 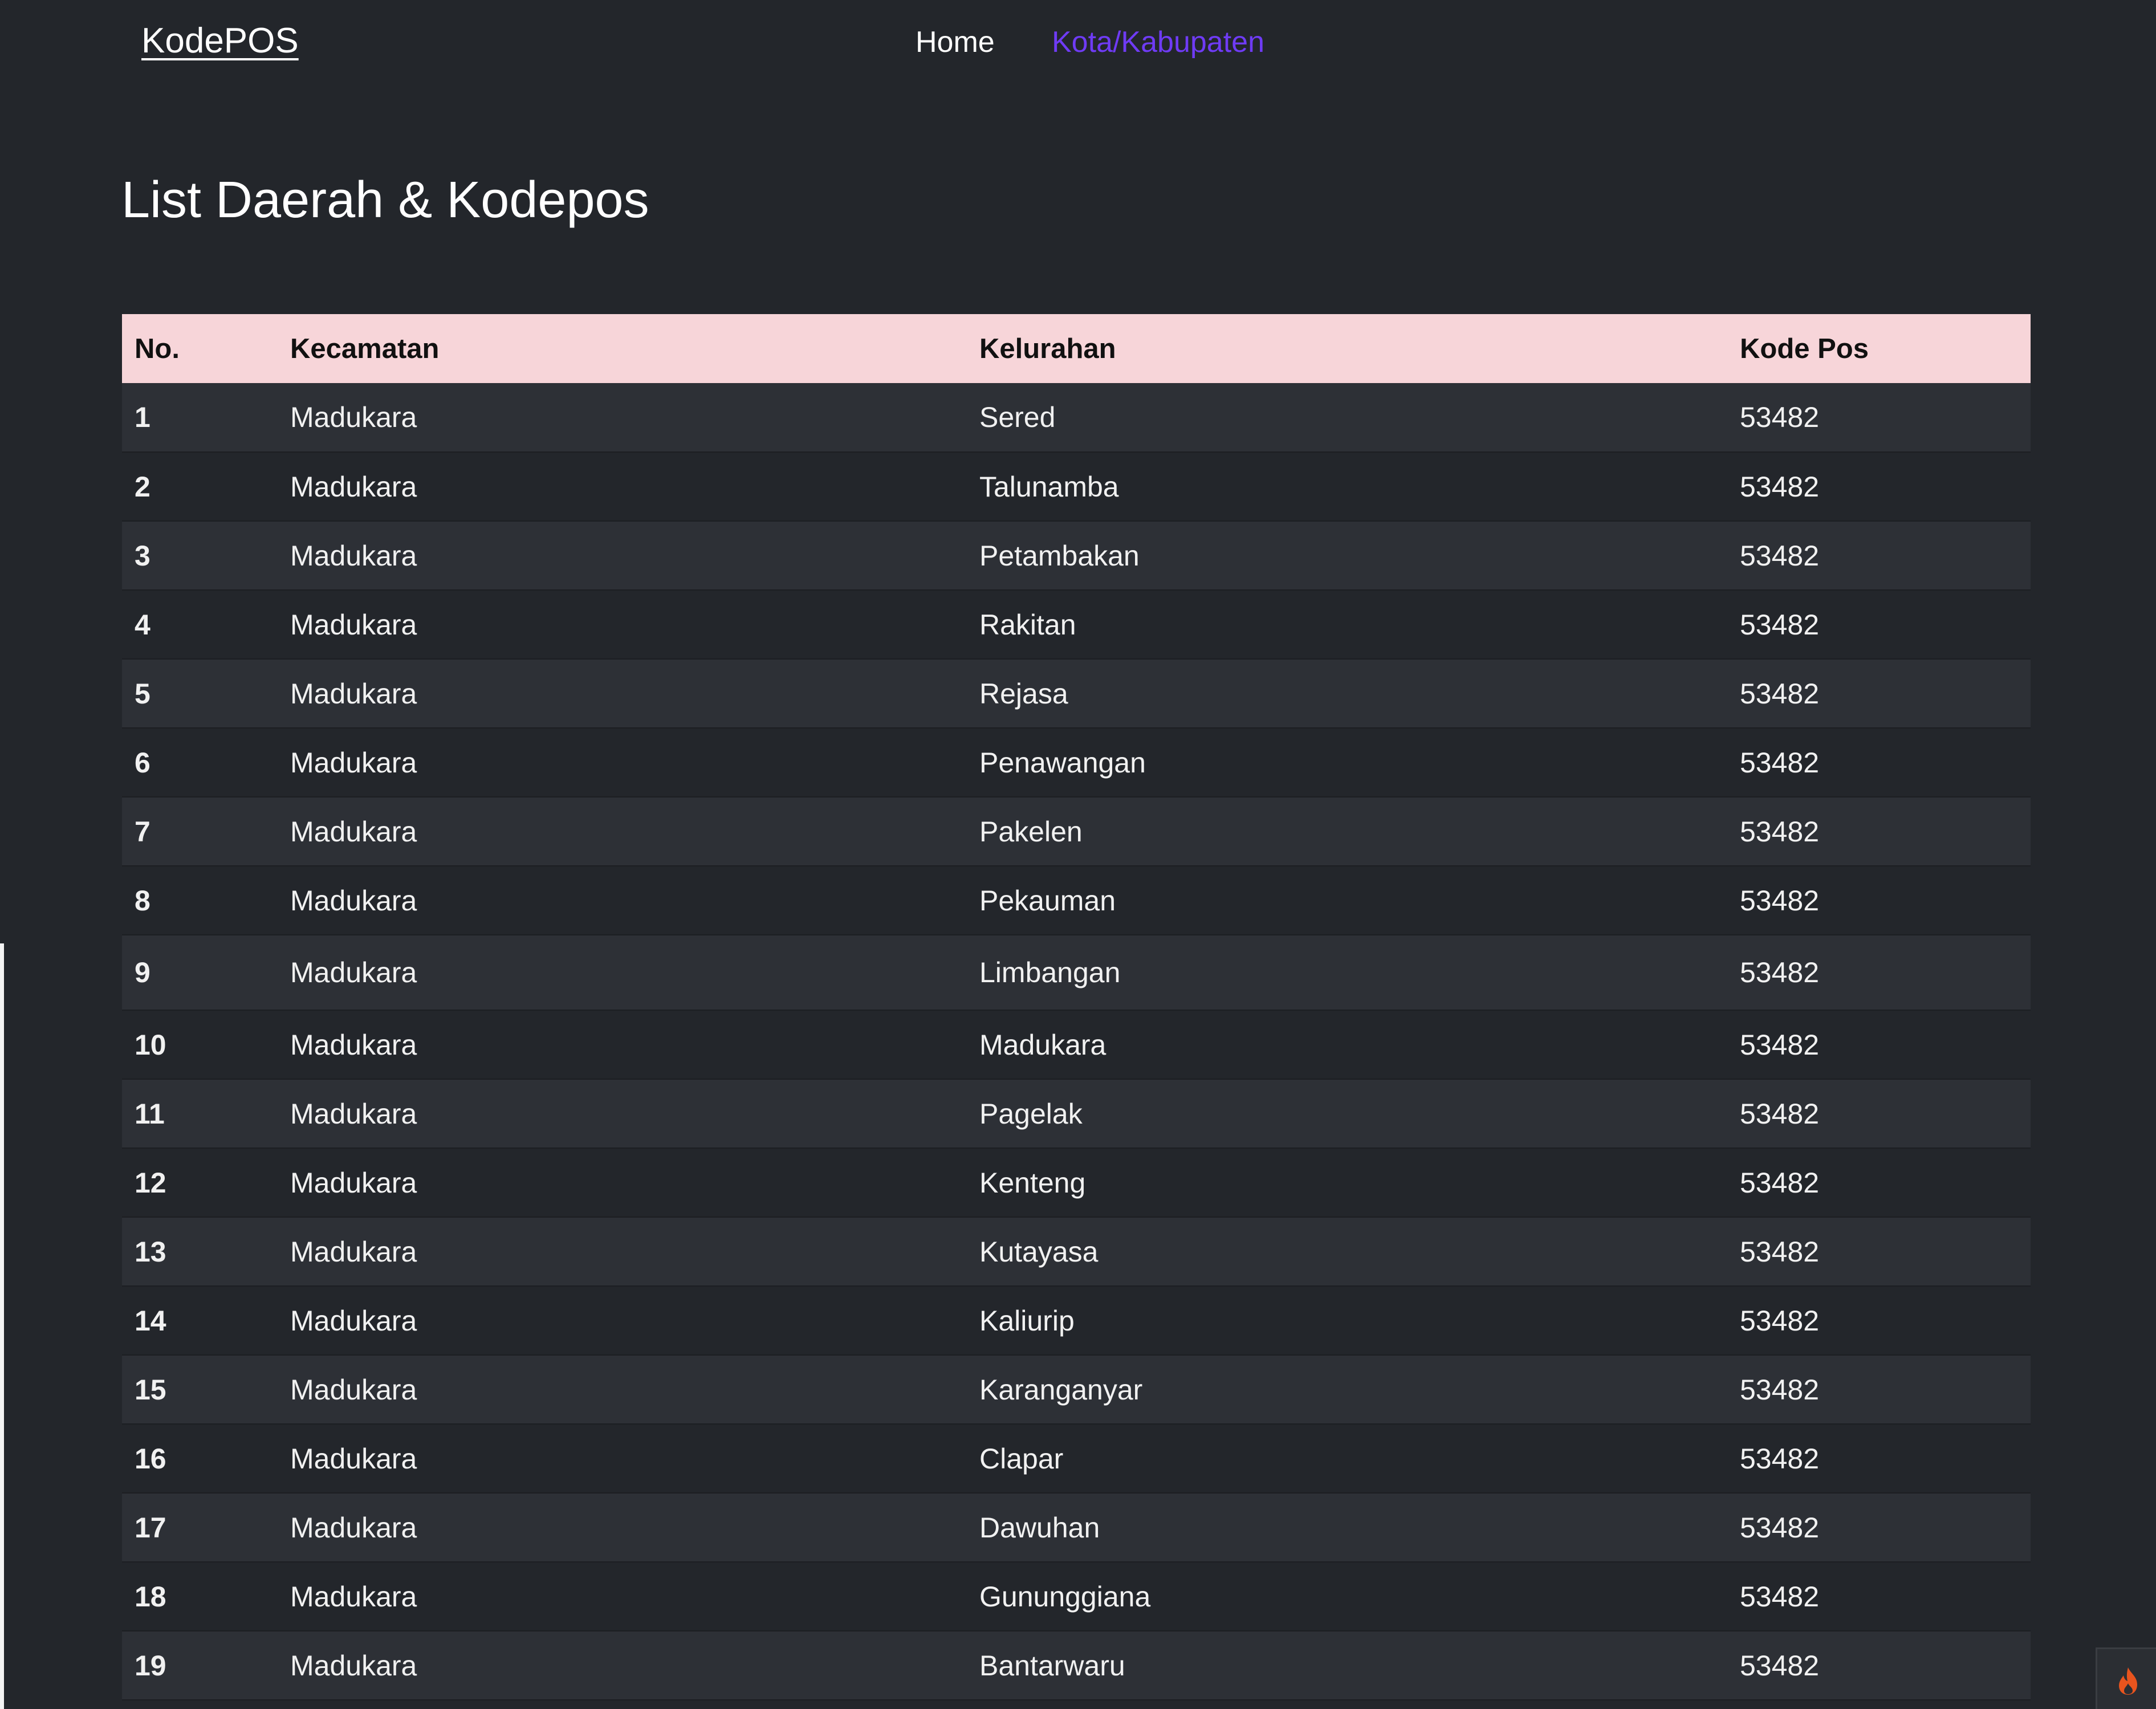 What do you see at coordinates (1076, 417) in the screenshot?
I see `table-row: 1 Madukara Sered 53482` at bounding box center [1076, 417].